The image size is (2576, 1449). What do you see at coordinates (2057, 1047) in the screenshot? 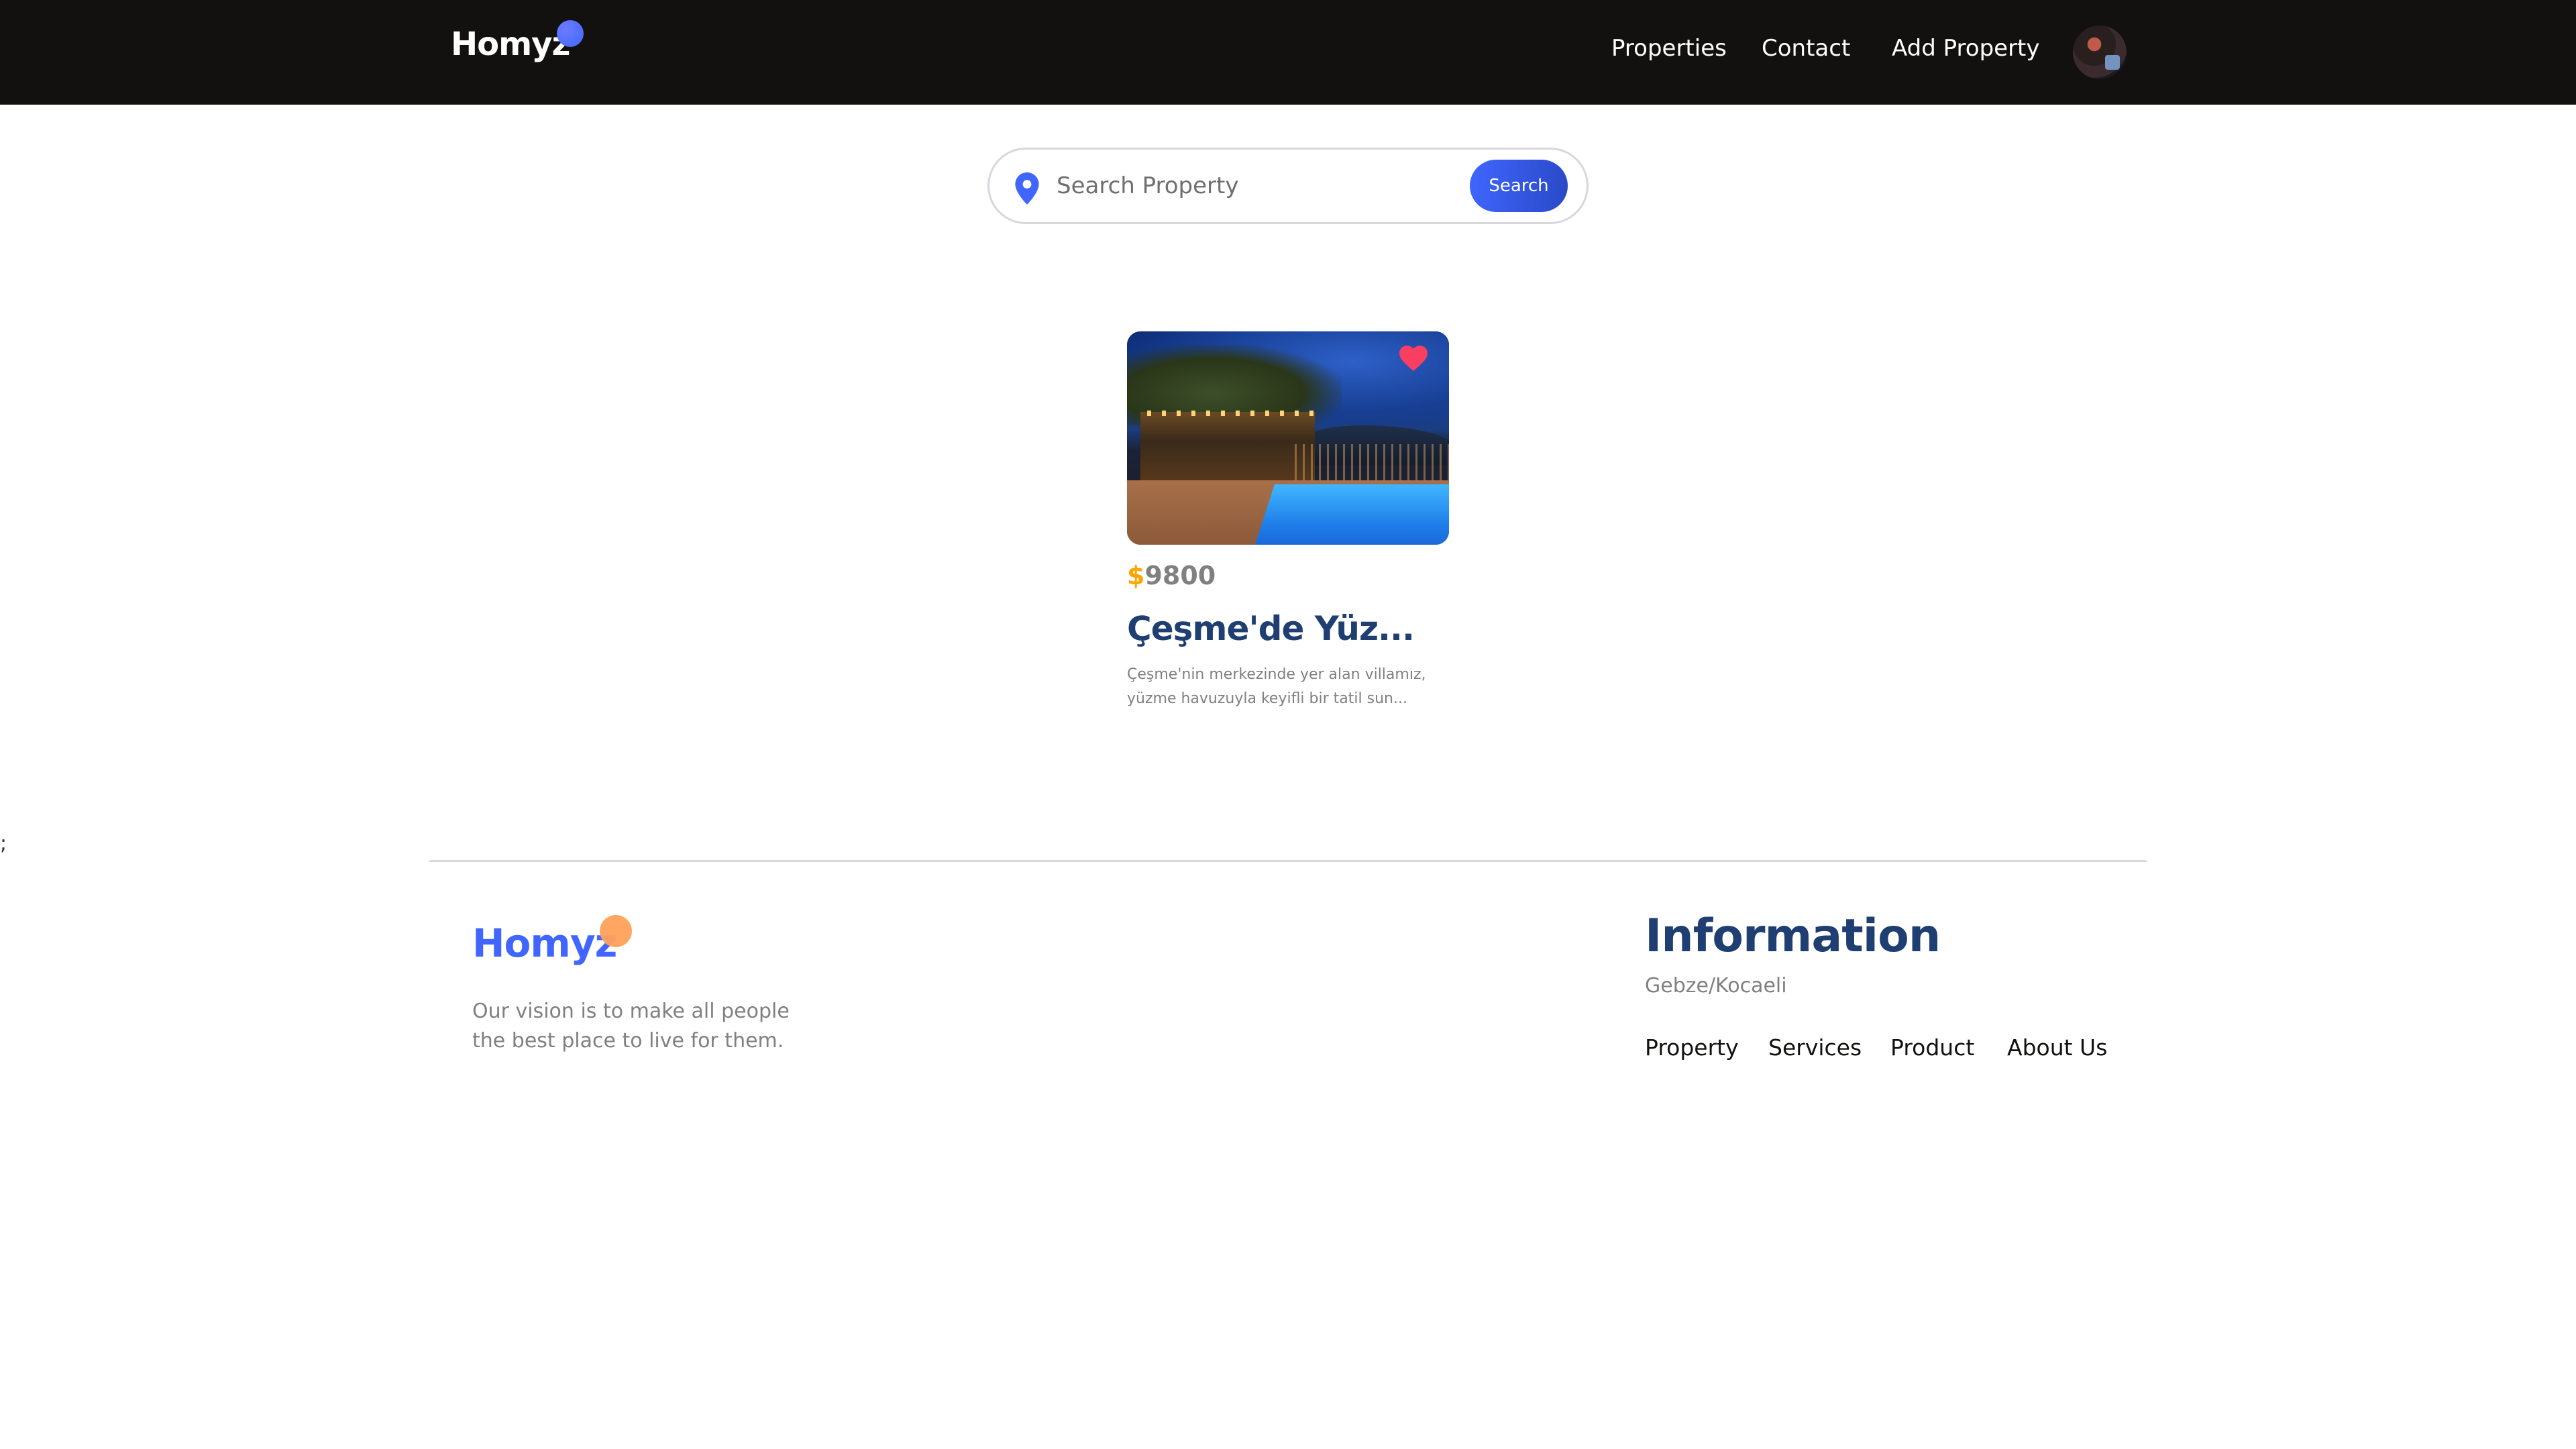
I see `footer-link-about-us: About Us` at bounding box center [2057, 1047].